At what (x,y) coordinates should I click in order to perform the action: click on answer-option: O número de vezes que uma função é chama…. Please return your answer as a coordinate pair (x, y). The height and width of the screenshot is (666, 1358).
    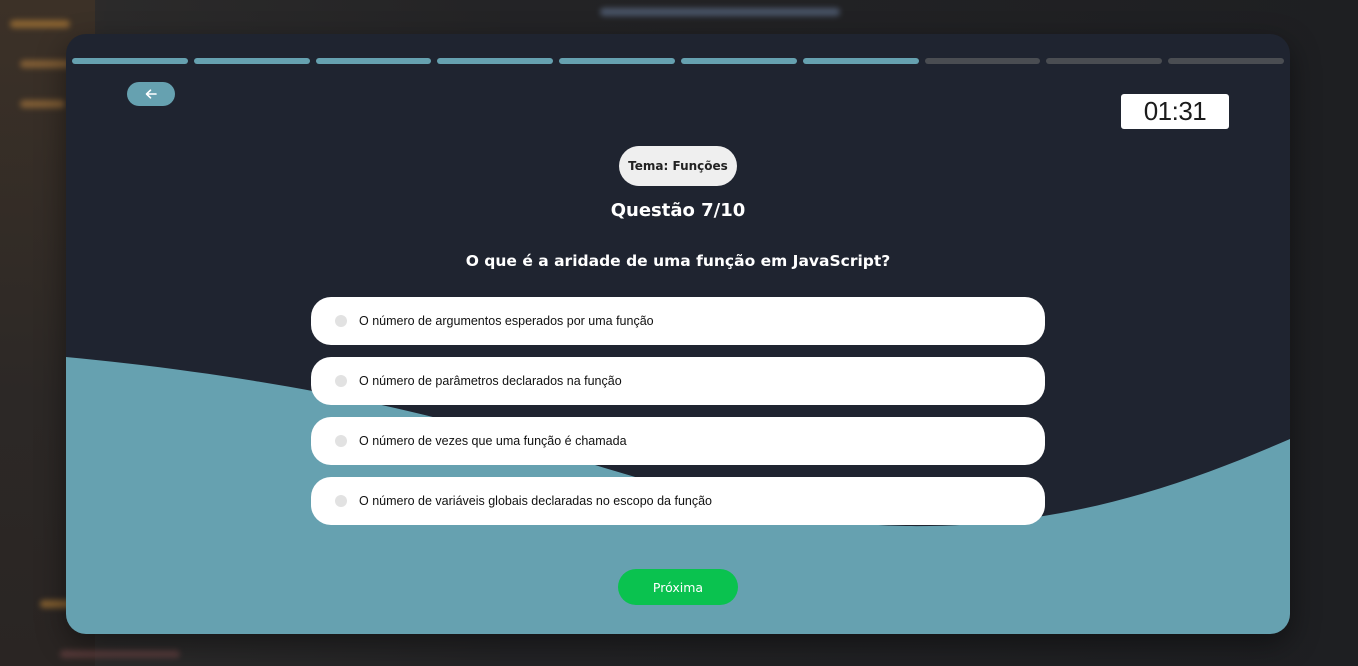
    Looking at the image, I should click on (678, 441).